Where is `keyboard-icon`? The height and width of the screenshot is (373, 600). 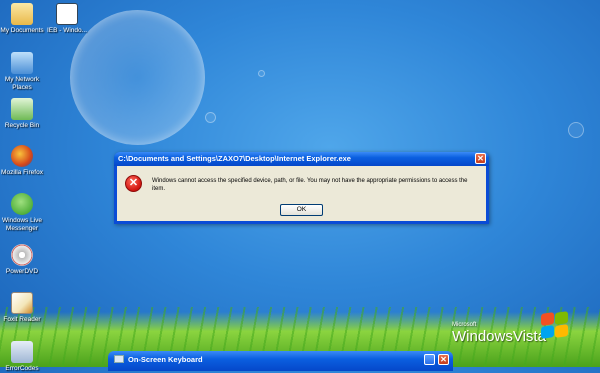 keyboard-icon is located at coordinates (119, 359).